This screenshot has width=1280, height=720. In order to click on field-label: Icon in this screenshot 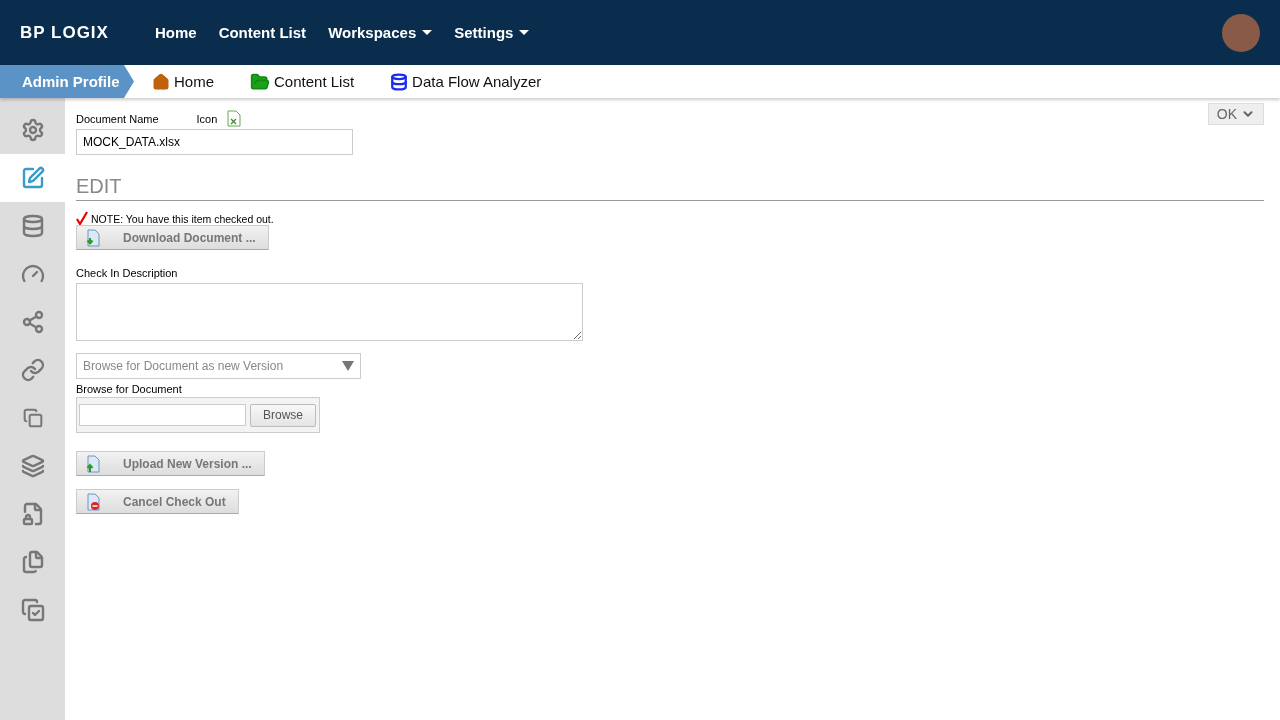, I will do `click(207, 118)`.